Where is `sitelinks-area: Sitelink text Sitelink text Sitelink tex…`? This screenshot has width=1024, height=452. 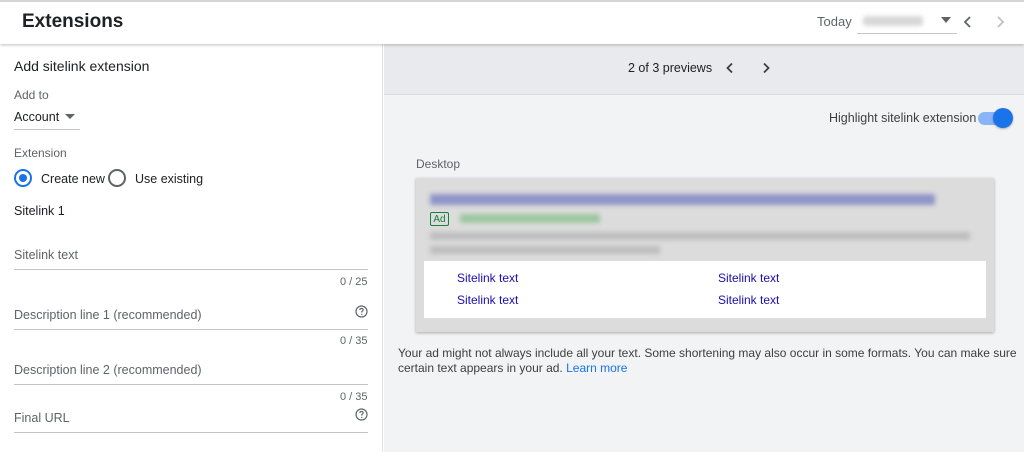
sitelinks-area: Sitelink text Sitelink text Sitelink tex… is located at coordinates (705, 289).